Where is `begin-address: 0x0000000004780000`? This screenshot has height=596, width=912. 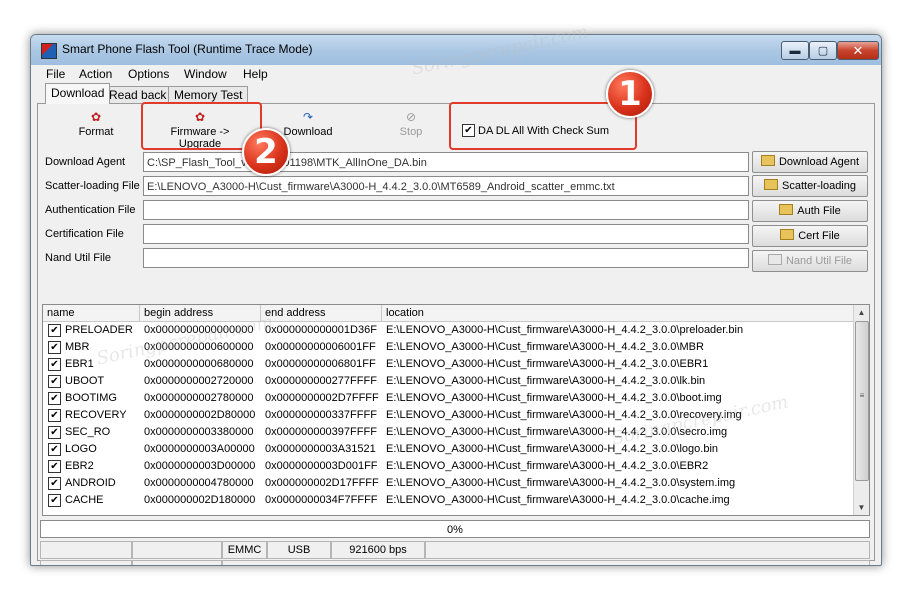
begin-address: 0x0000000004780000 is located at coordinates (199, 483).